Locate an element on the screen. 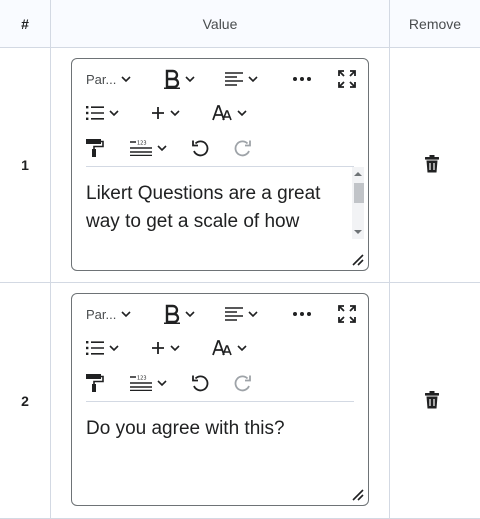 This screenshot has height=519, width=480. column-header-value-label: Value is located at coordinates (220, 23).